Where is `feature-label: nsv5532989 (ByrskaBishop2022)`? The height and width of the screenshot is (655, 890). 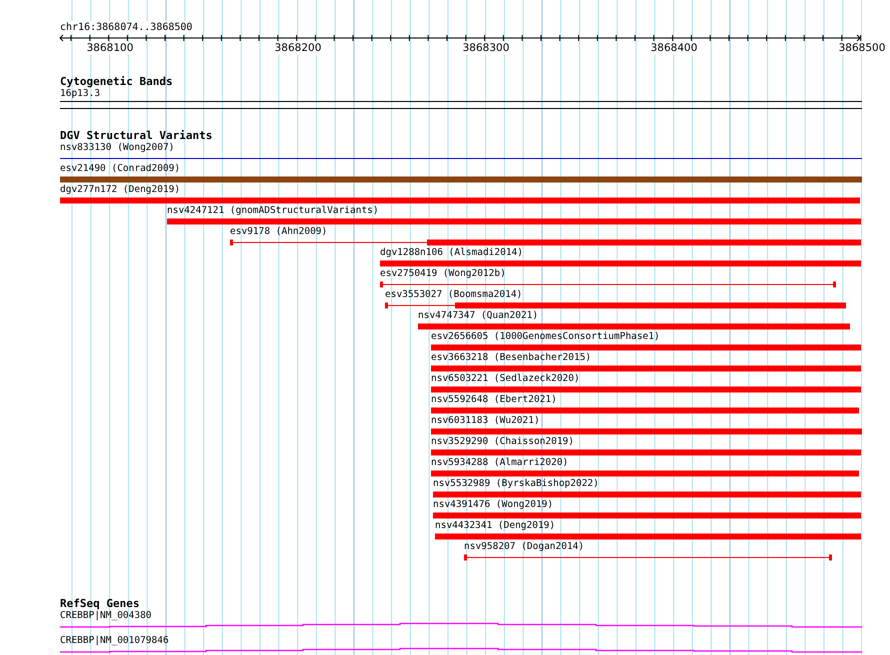 feature-label: nsv5532989 (ByrskaBishop2022) is located at coordinates (516, 484).